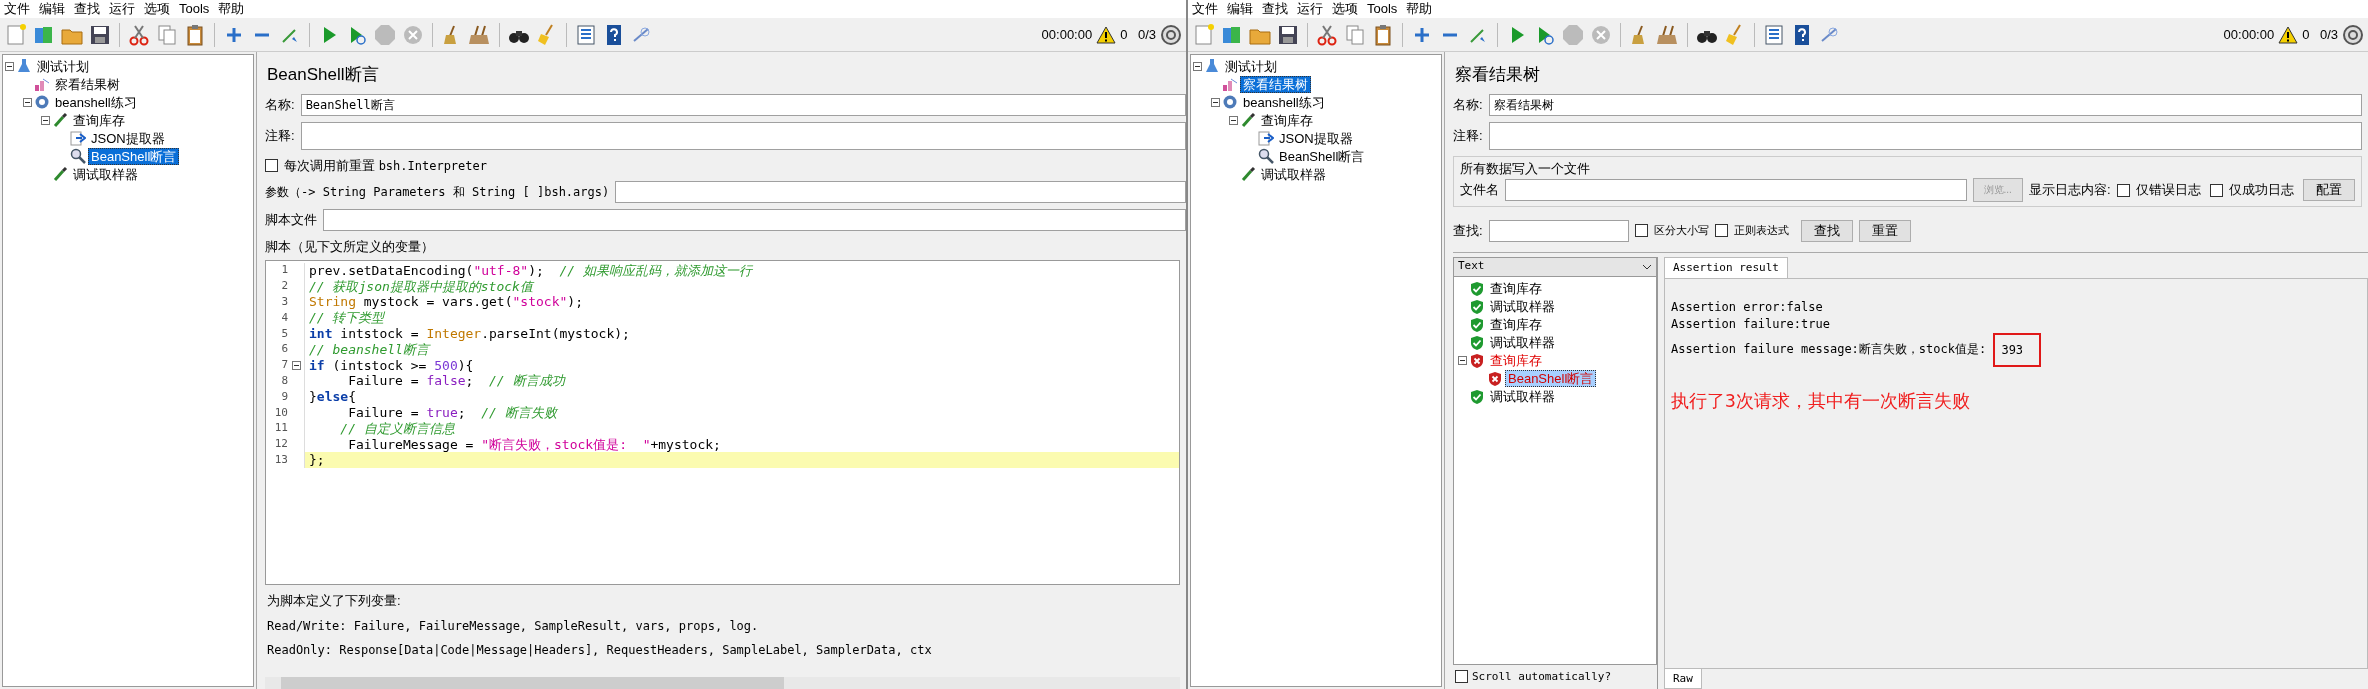 The image size is (2368, 689). Describe the element at coordinates (743, 104) in the screenshot. I see `text-field: BeanShell断言` at that location.